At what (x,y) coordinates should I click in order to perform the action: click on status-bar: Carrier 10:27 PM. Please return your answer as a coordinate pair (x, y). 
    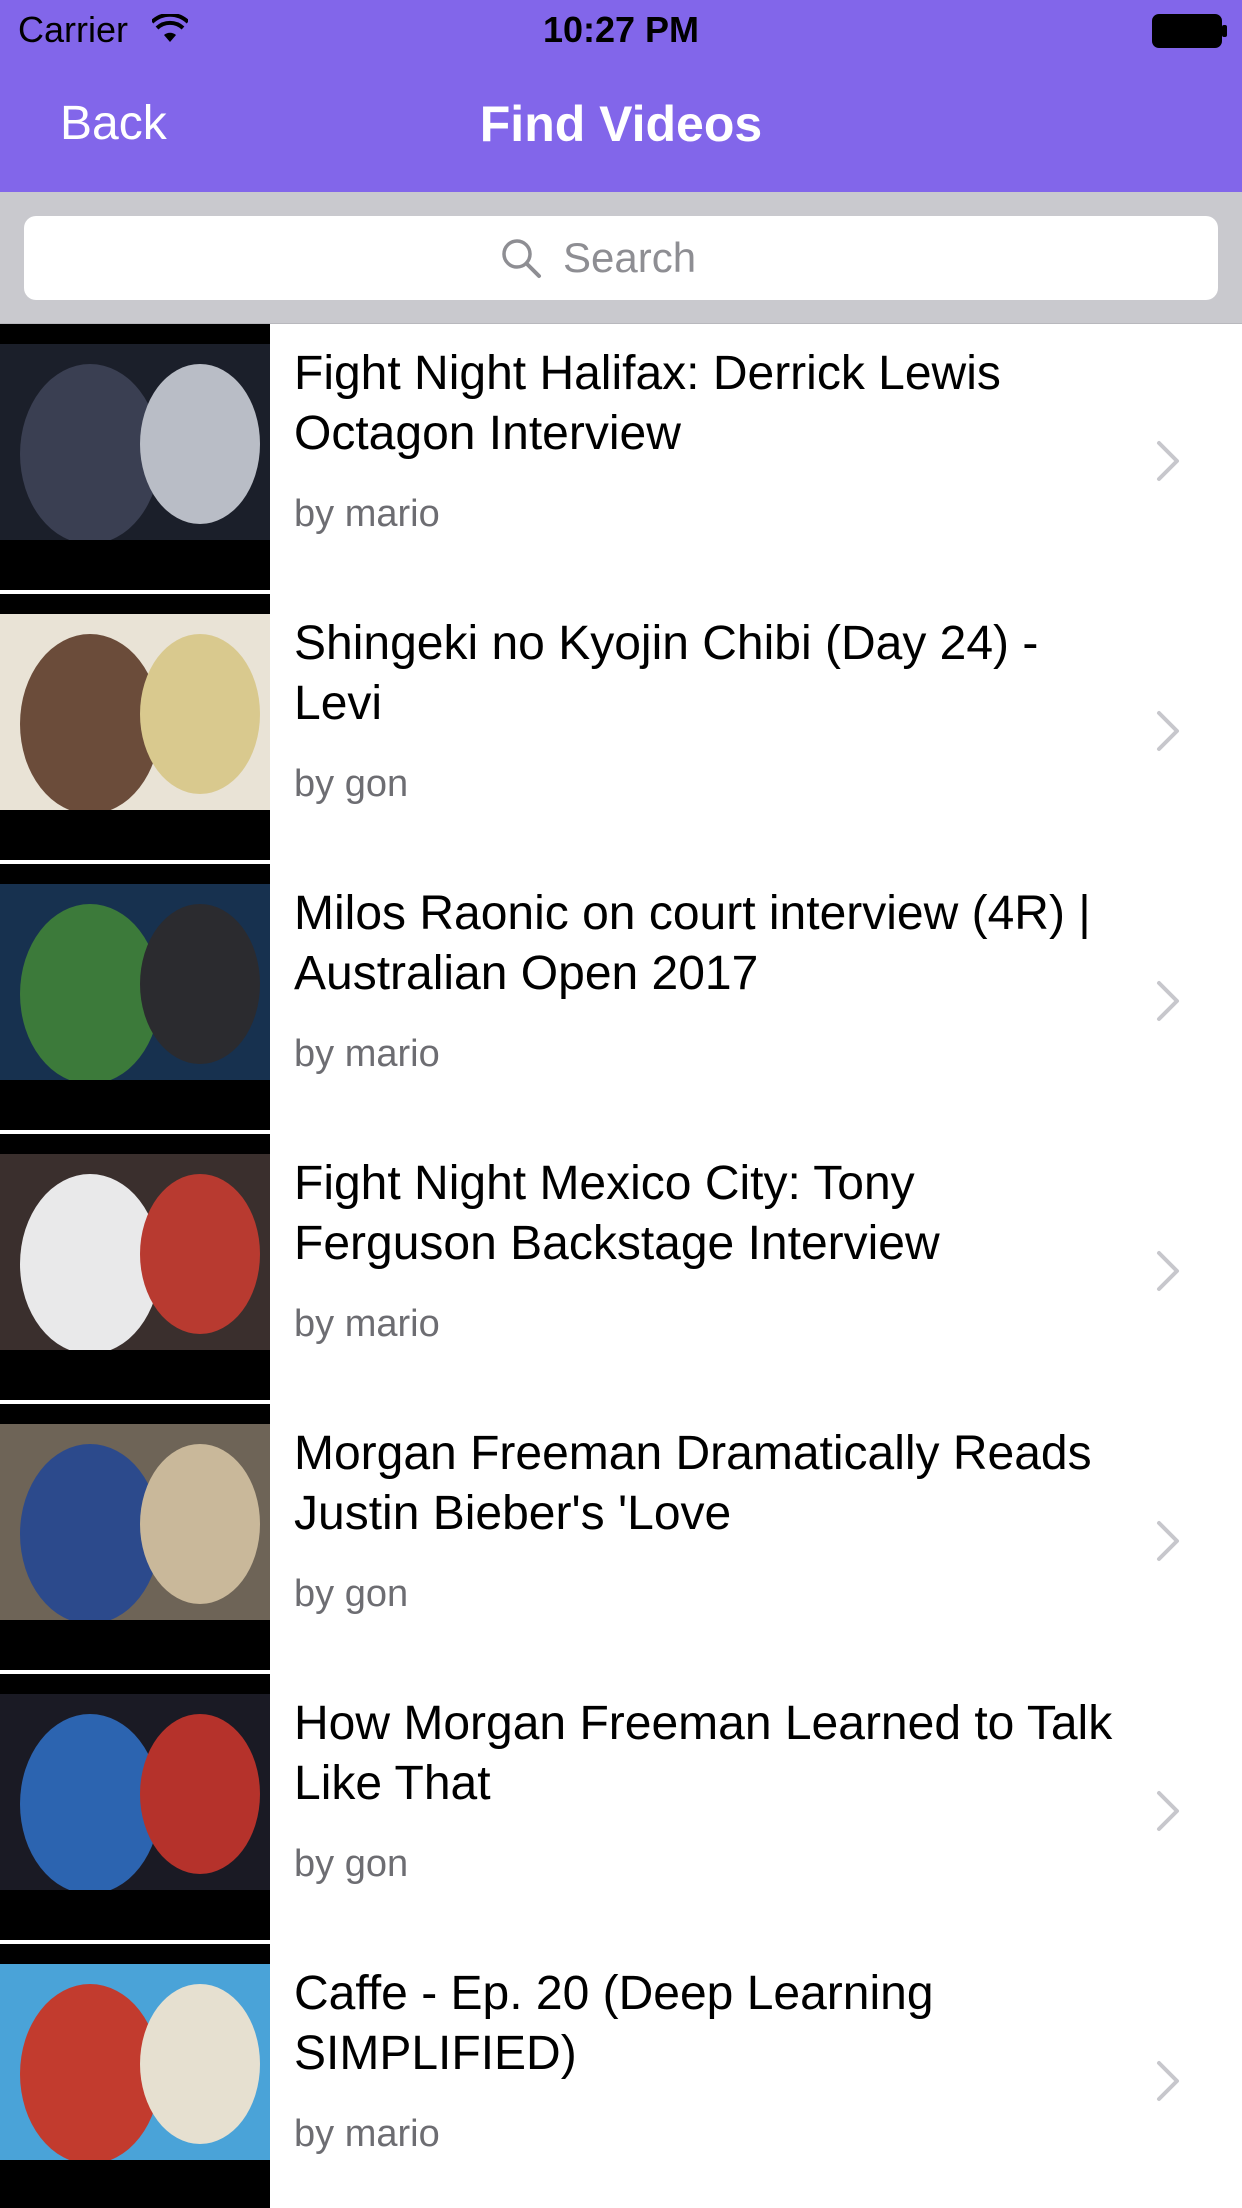
    Looking at the image, I should click on (621, 30).